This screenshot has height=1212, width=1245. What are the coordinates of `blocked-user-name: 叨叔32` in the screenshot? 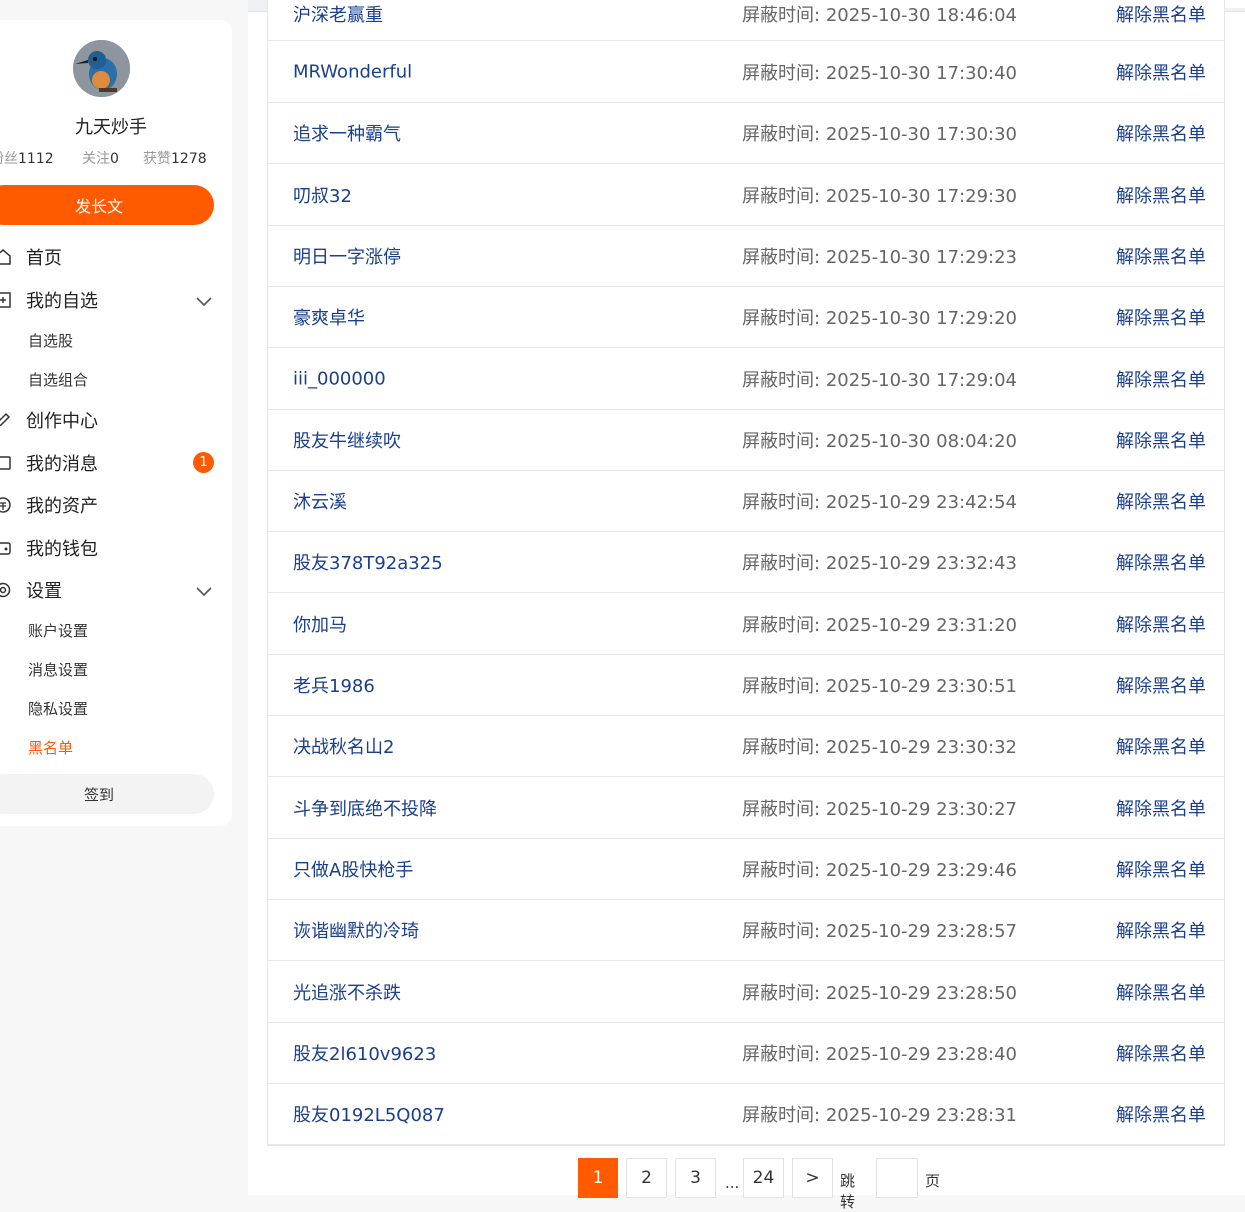 It's located at (322, 195).